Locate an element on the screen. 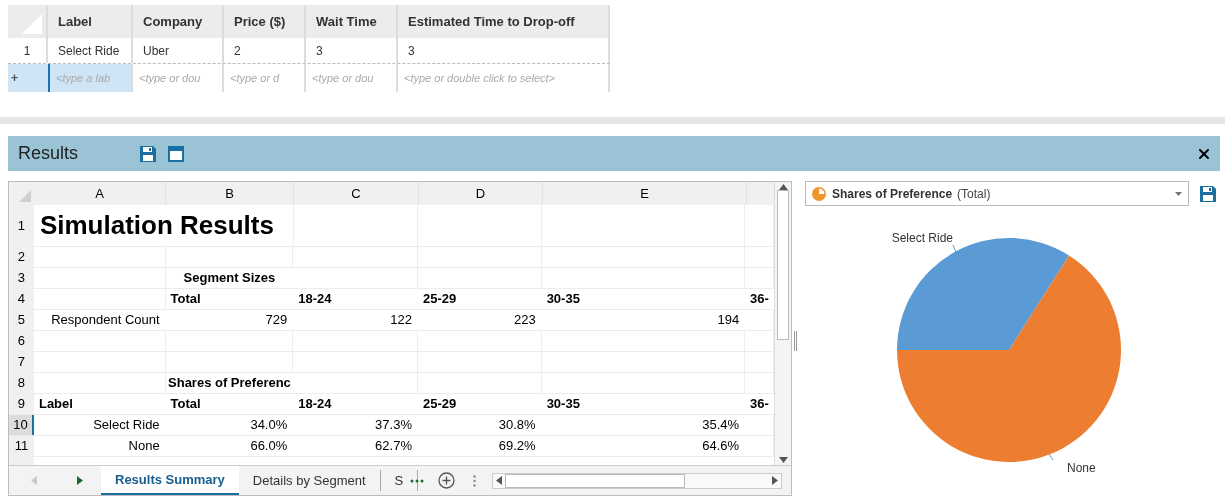 This screenshot has height=496, width=1225. row-number: 10 is located at coordinates (21, 425).